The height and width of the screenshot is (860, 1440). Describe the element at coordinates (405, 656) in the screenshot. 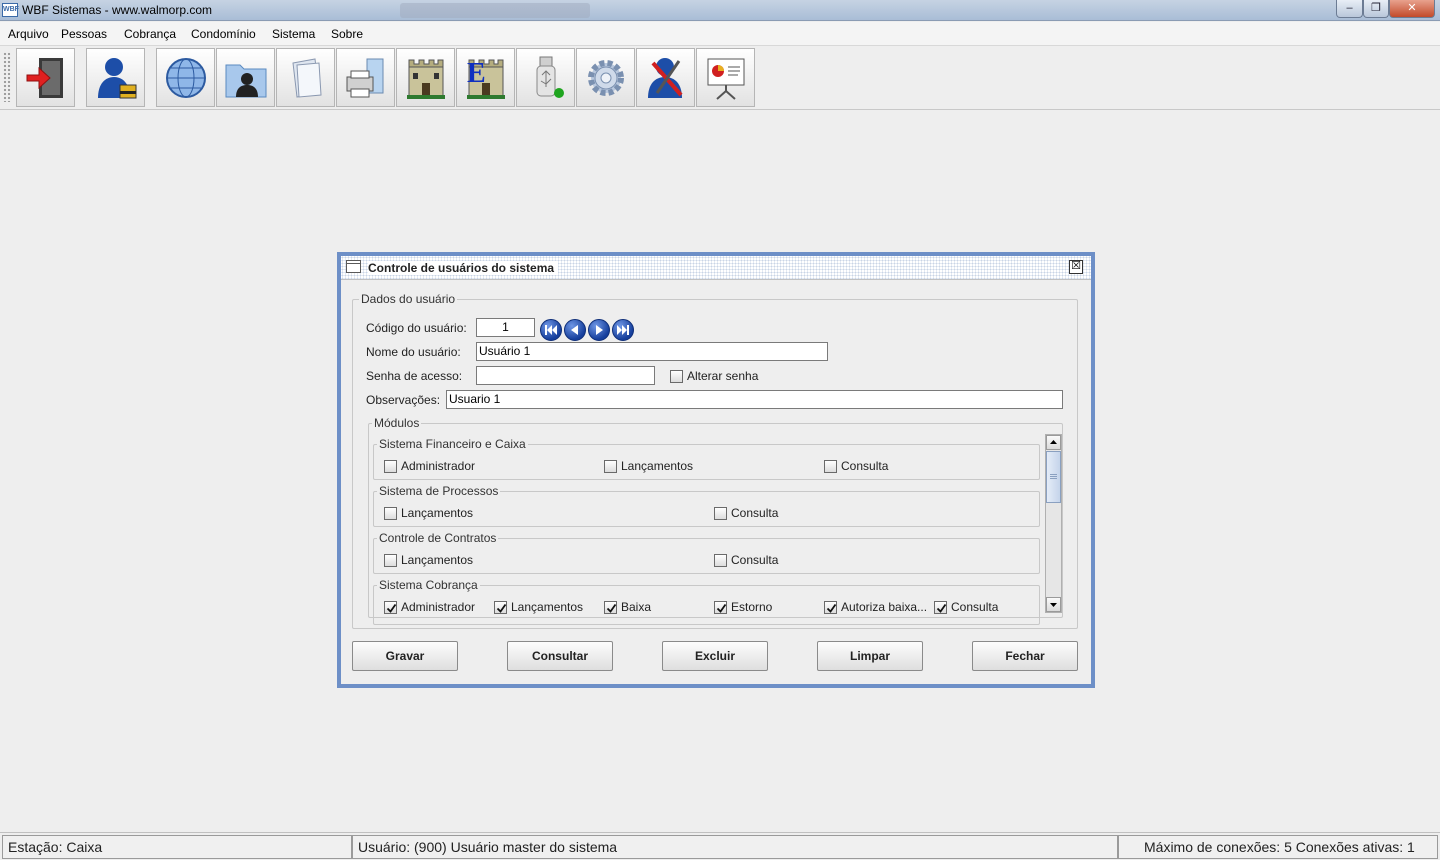

I see `gravar-button: Gravar` at that location.